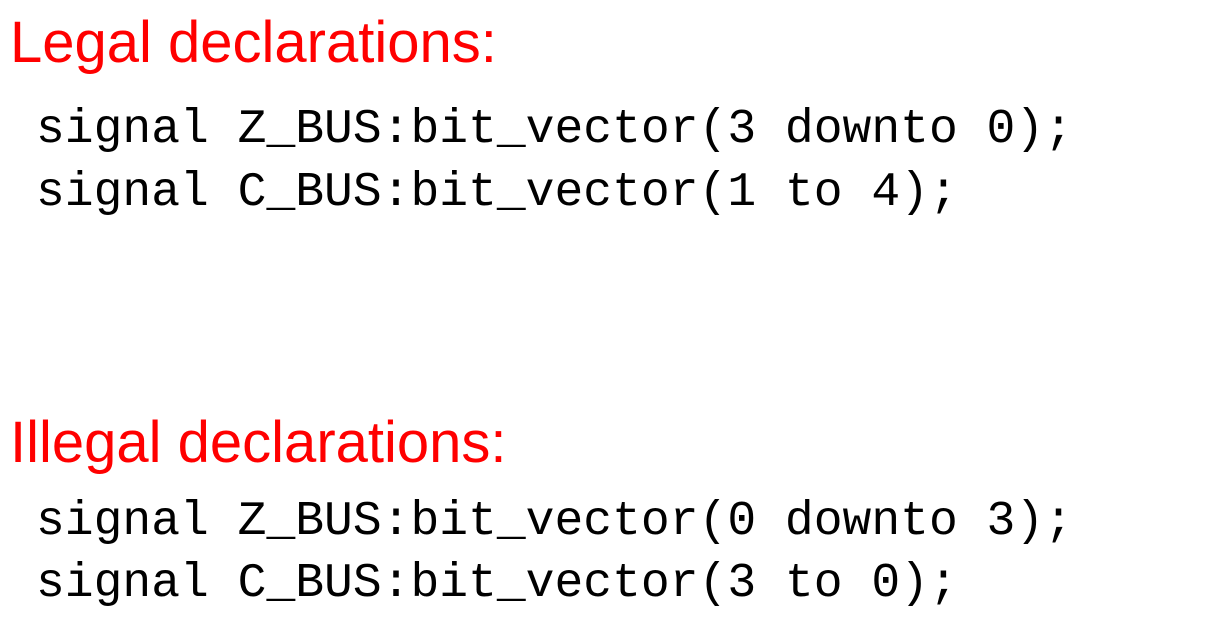 The image size is (1230, 624). I want to click on illegal-declarations-heading: Illegal declarations:, so click(258, 442).